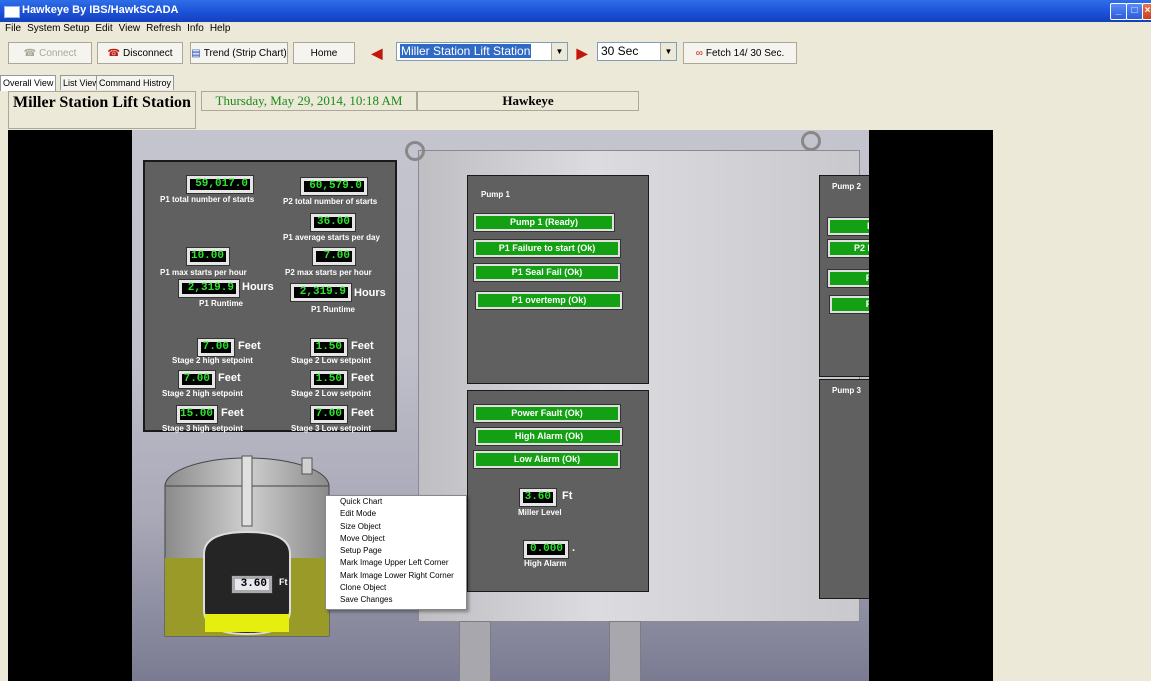 The height and width of the screenshot is (681, 1151). Describe the element at coordinates (396, 576) in the screenshot. I see `context-menu-item-mark-lower-right: Mark Image Lower Right Corner` at that location.